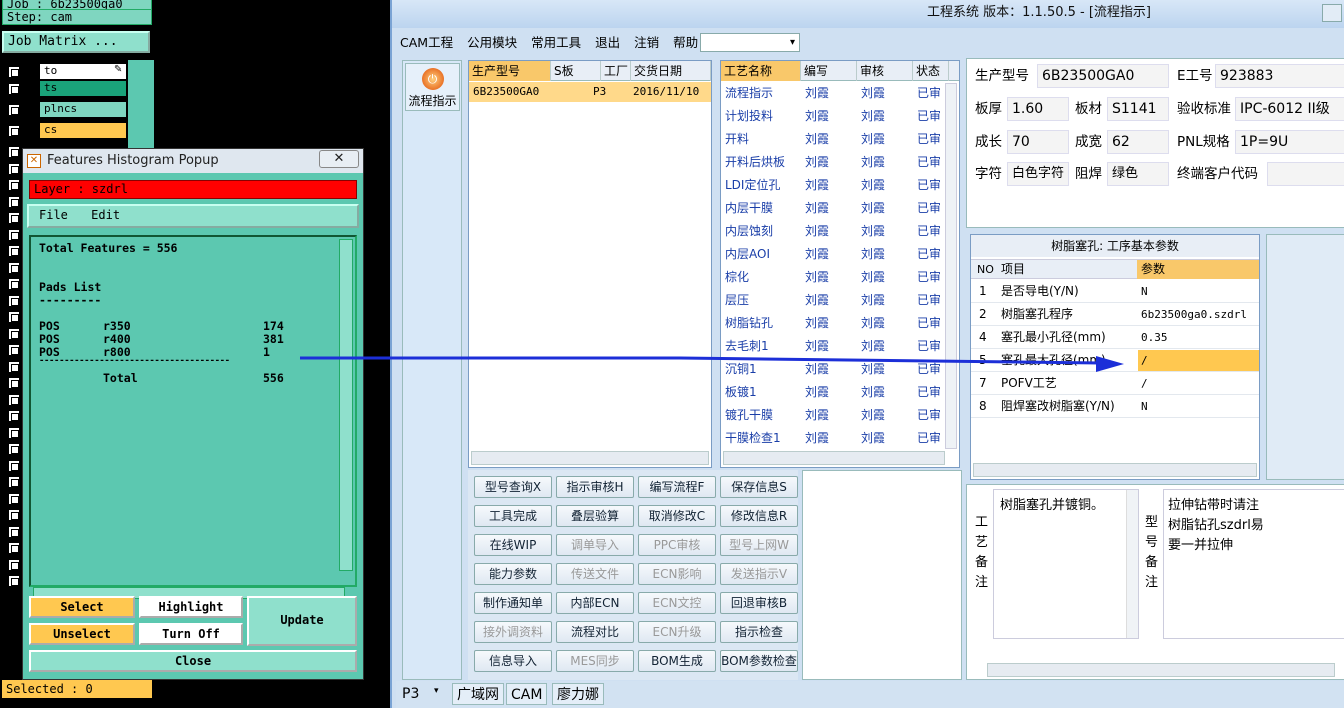  I want to click on layer-row-cs: cs, so click(79, 131).